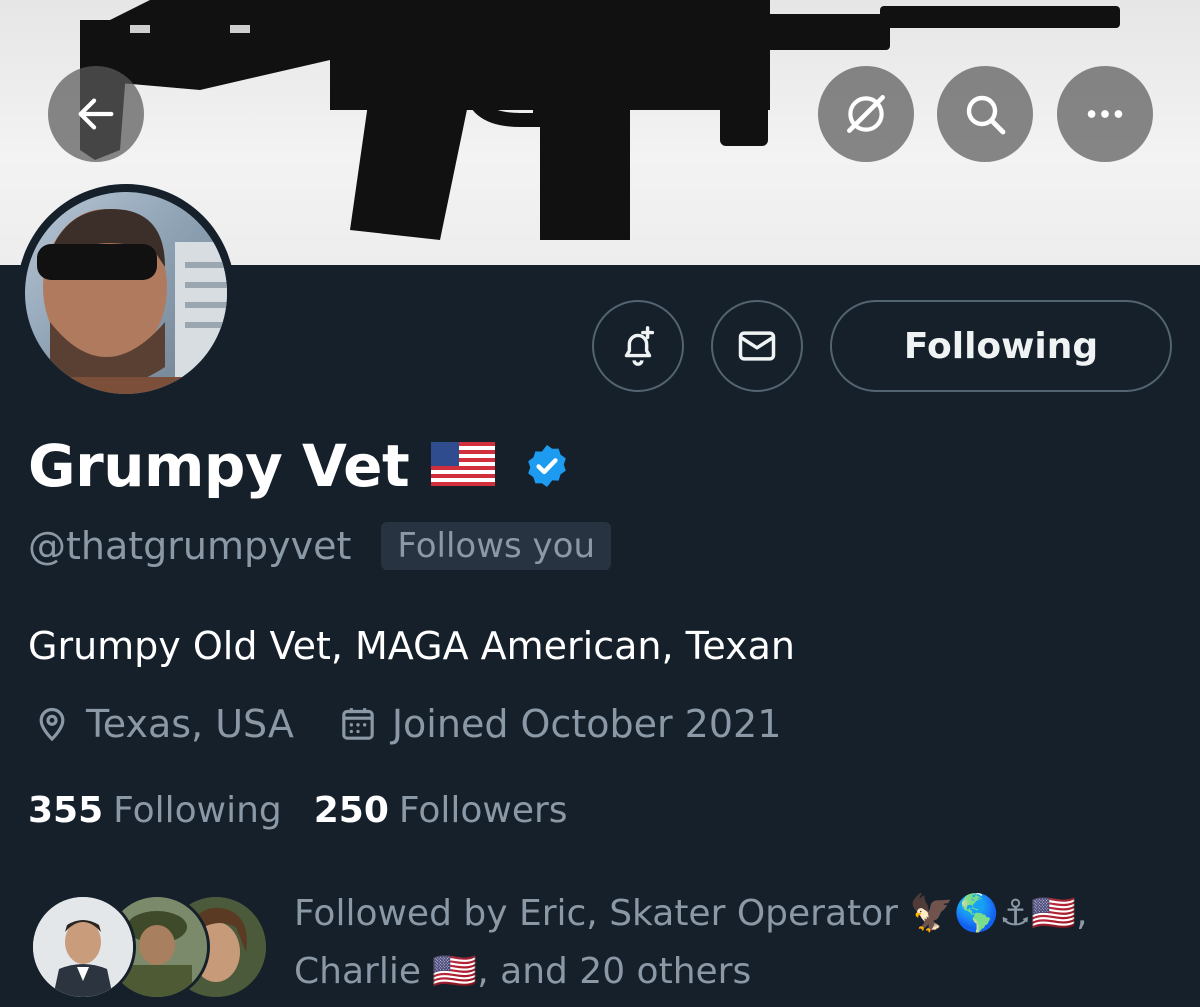 The image size is (1200, 1007). What do you see at coordinates (197, 810) in the screenshot?
I see `following-label: Following` at bounding box center [197, 810].